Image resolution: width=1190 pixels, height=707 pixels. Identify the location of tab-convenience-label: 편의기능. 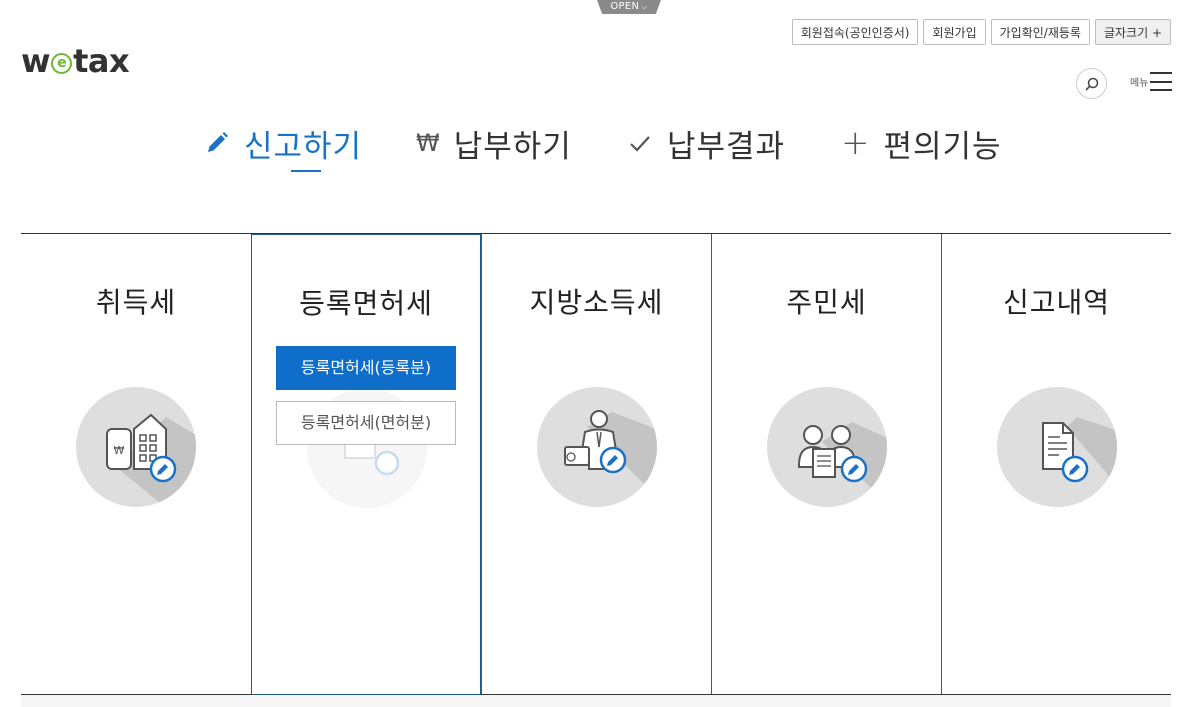
(942, 146).